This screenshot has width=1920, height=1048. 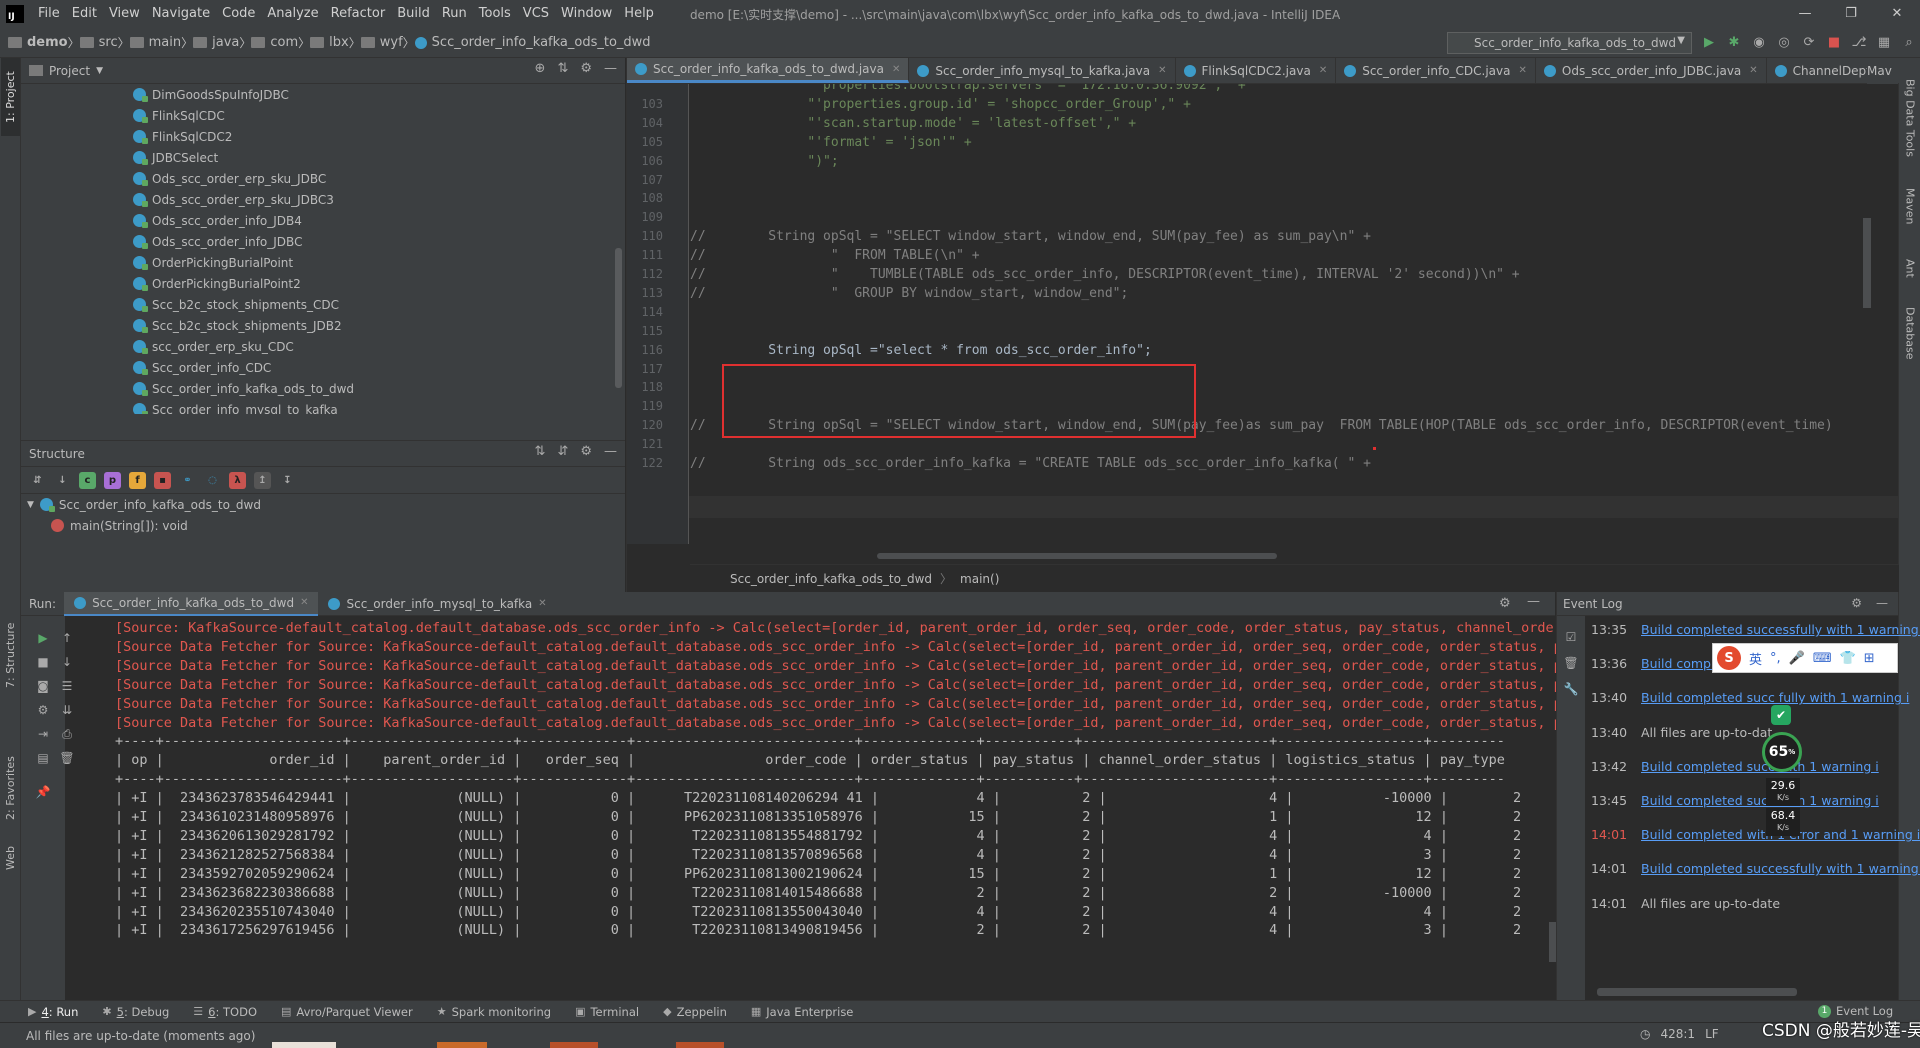 I want to click on project-tree-item: Scc_order_info_CDC, so click(x=323, y=367).